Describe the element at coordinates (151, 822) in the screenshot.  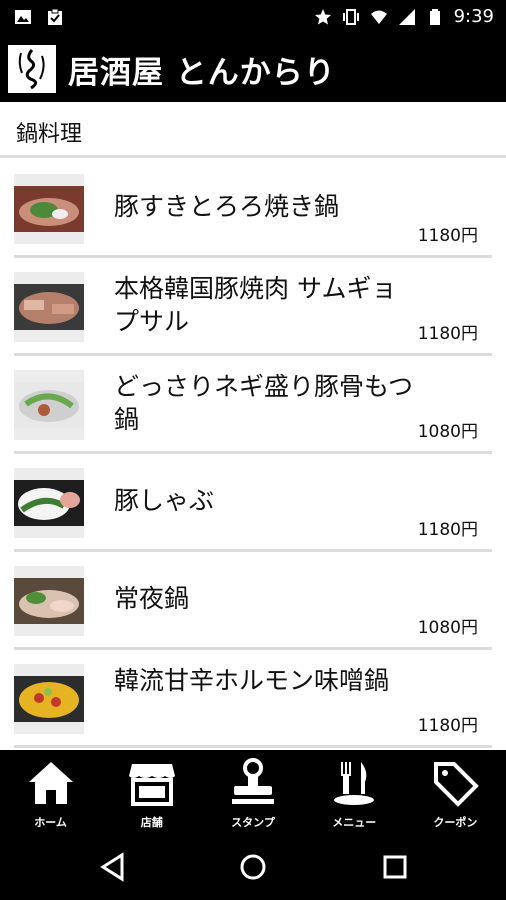
I see `tab-label: 店舗` at that location.